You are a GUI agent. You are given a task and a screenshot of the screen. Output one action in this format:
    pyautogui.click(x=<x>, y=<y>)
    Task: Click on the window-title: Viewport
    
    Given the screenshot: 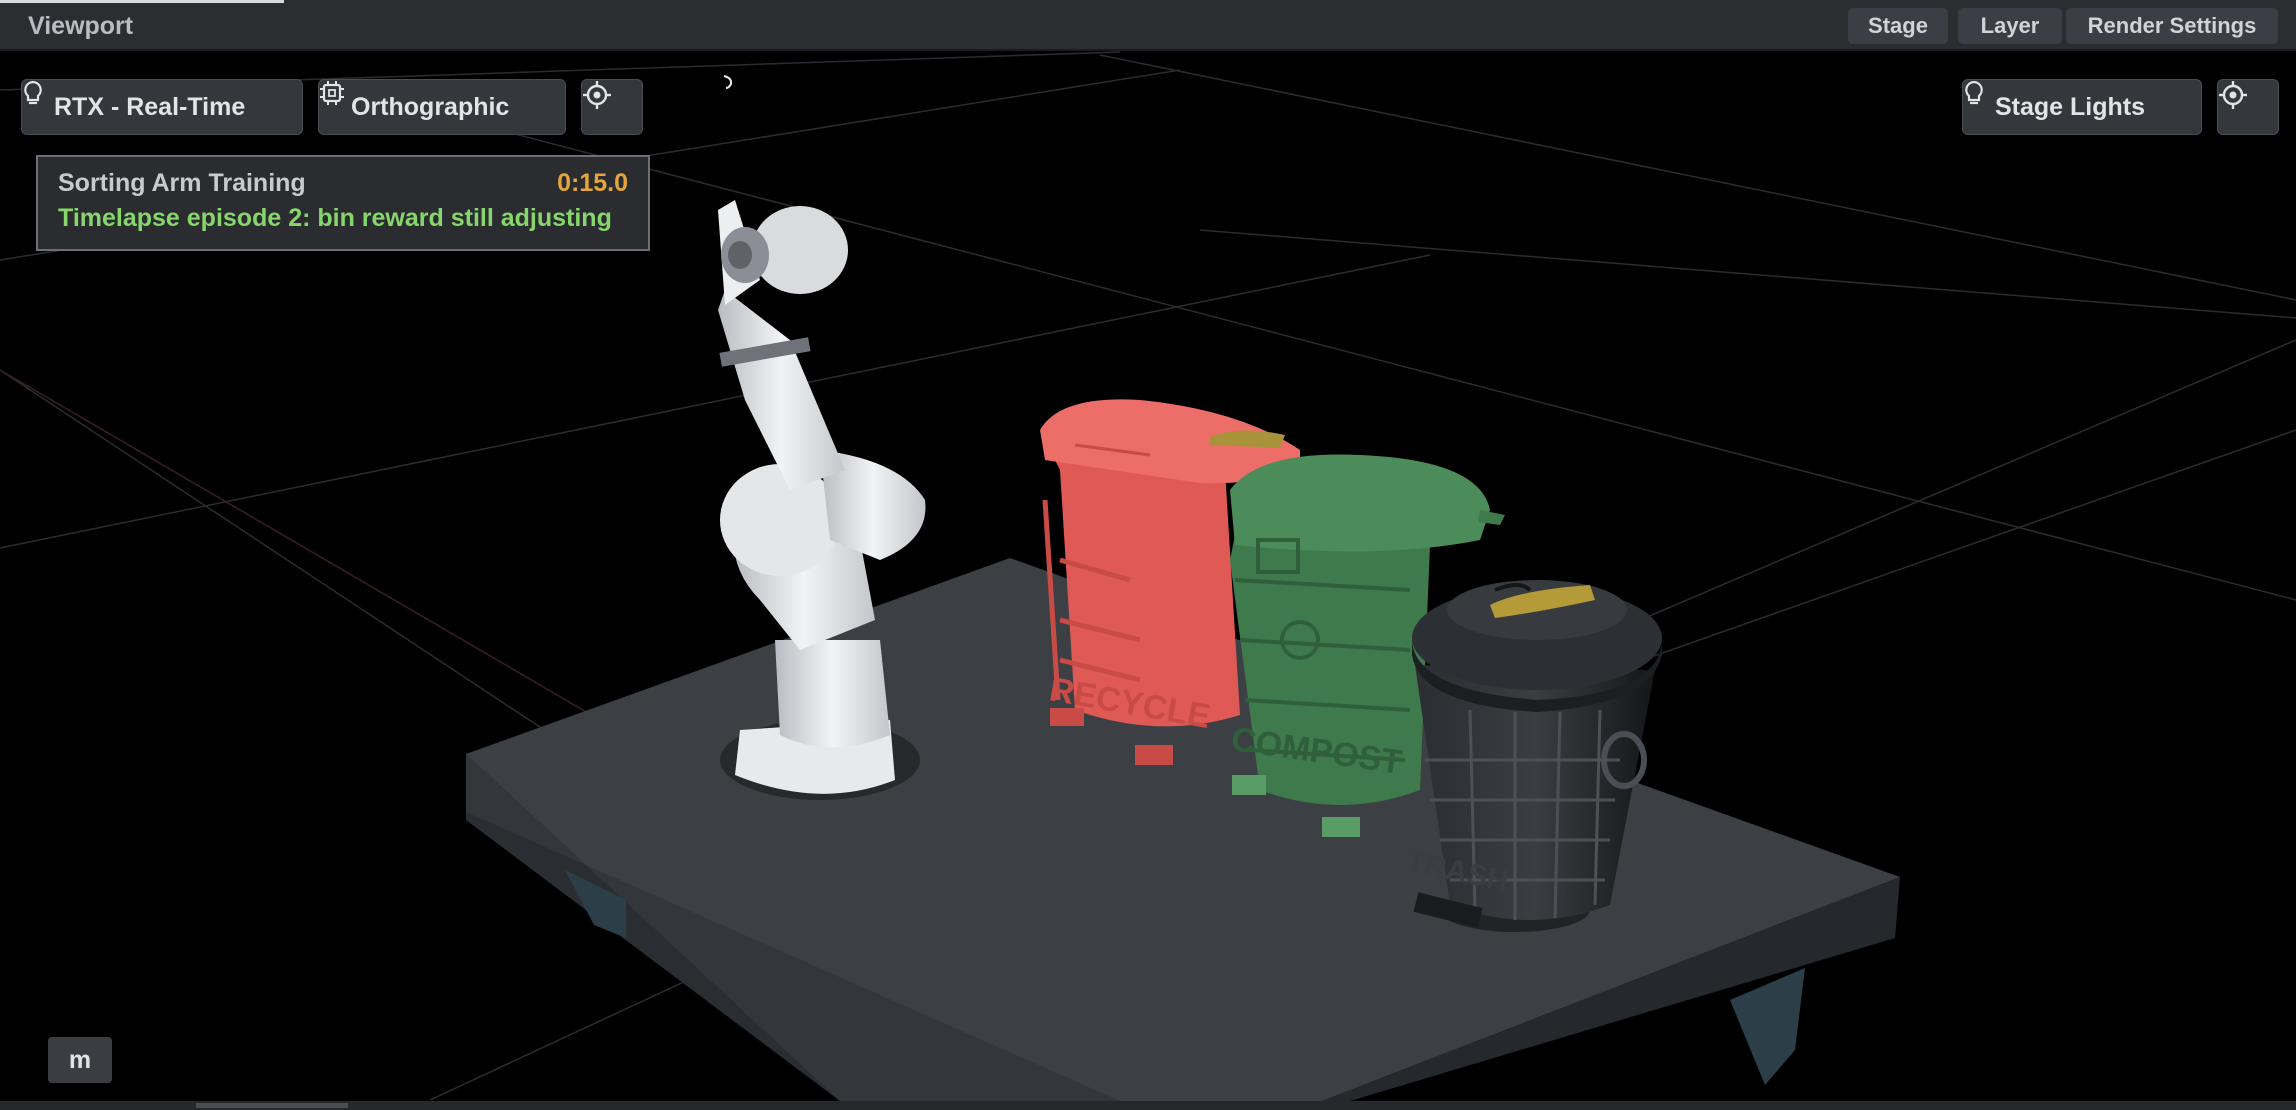 What is the action you would take?
    pyautogui.click(x=81, y=26)
    